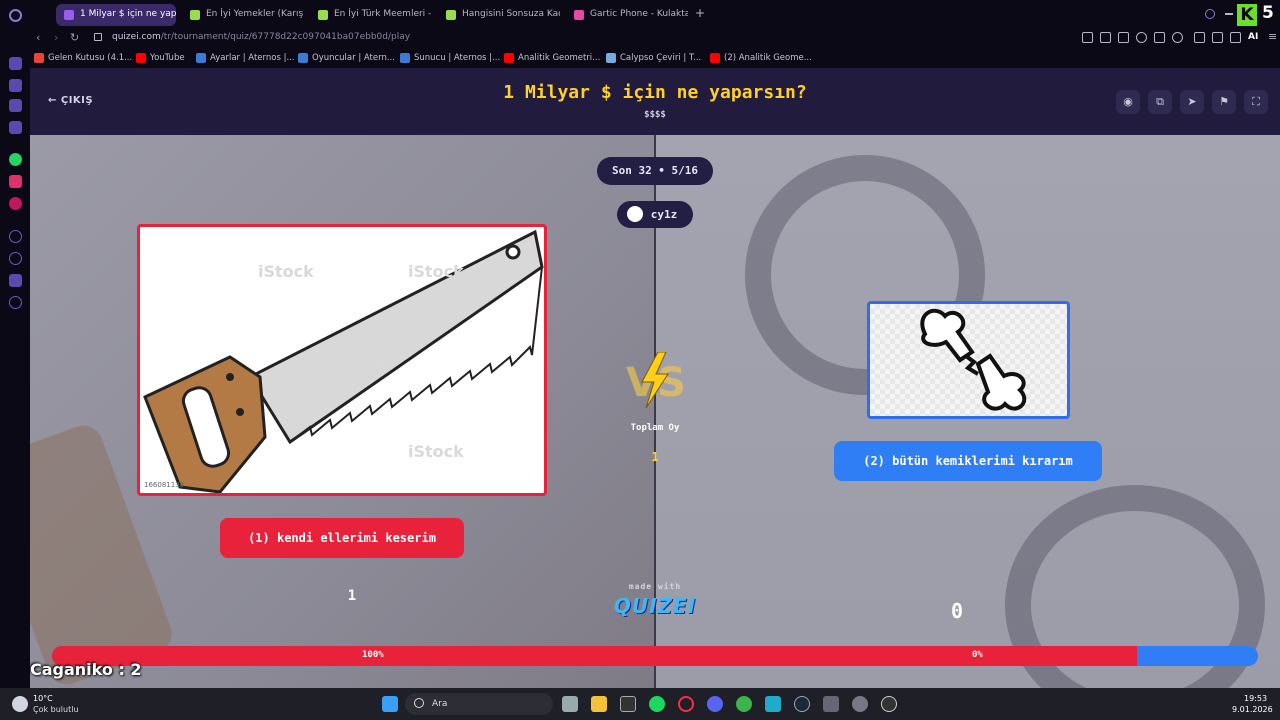  Describe the element at coordinates (15, 63) in the screenshot. I see `ai-icon` at that location.